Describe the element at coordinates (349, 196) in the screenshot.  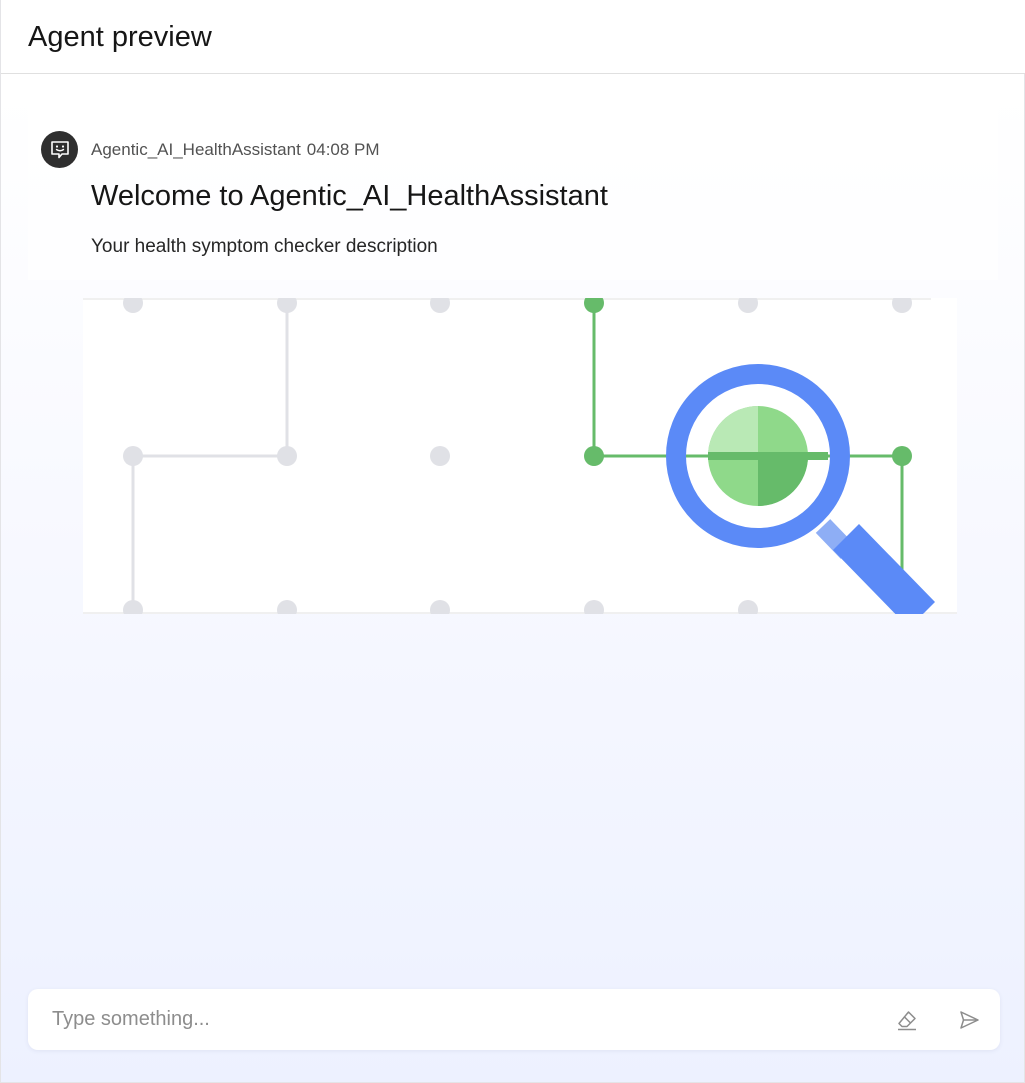
I see `welcome-title: Welcome to Agentic_AI_HealthAssistant` at that location.